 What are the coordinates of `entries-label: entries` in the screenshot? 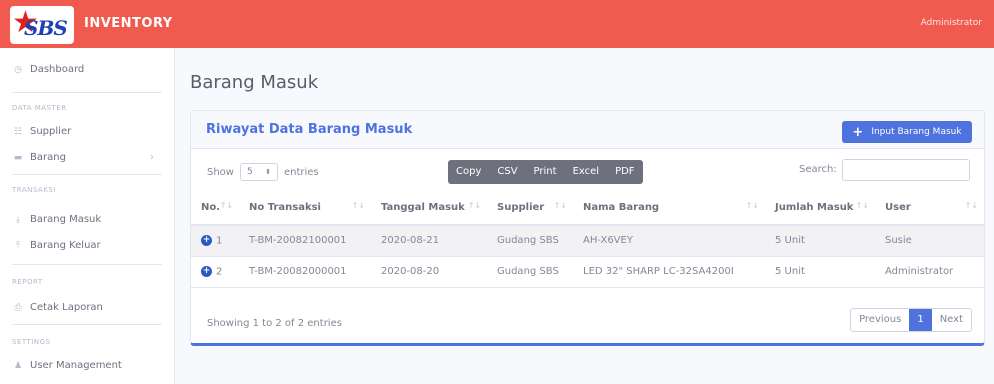 It's located at (301, 172).